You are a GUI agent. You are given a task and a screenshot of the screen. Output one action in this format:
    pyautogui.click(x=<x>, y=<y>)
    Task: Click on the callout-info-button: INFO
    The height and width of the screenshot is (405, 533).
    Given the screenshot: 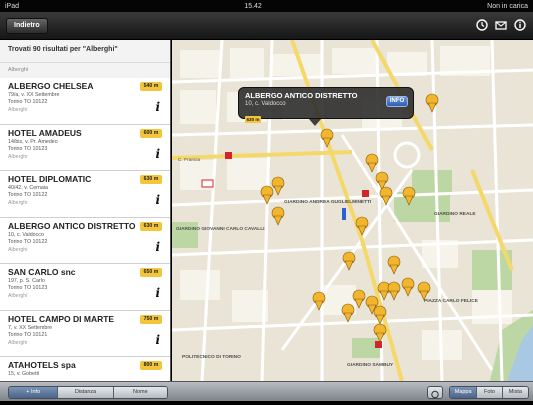 What is the action you would take?
    pyautogui.click(x=397, y=101)
    